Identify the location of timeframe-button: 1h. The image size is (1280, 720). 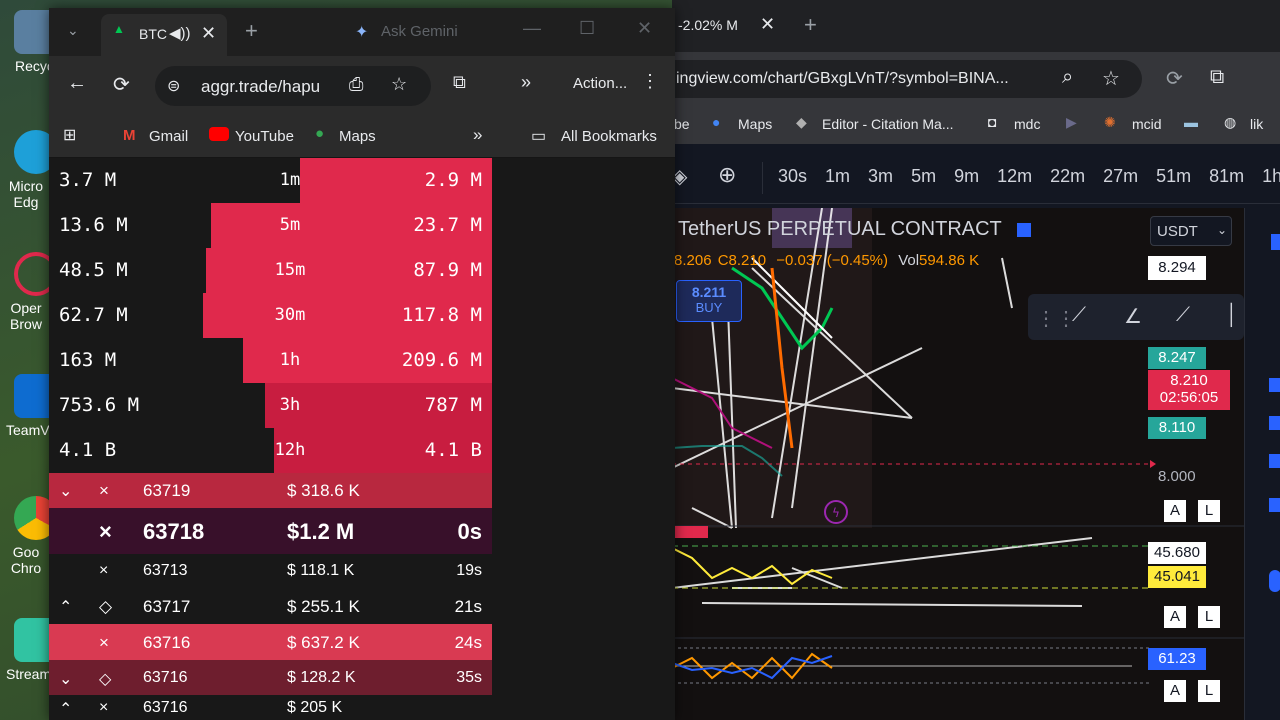
(1271, 176).